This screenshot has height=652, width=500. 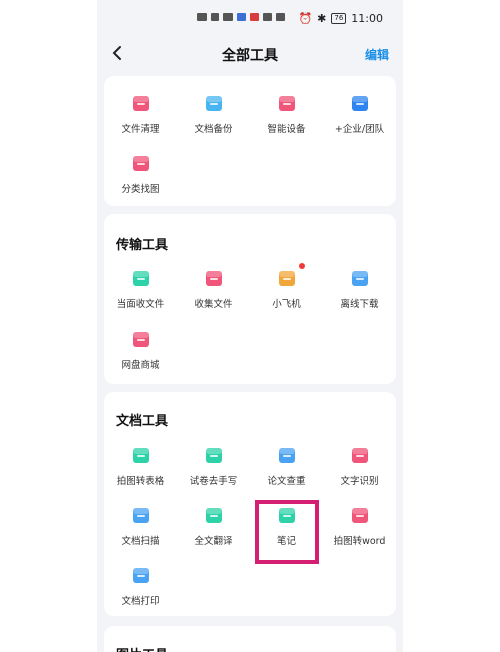 I want to click on section-title-transfer: 传输工具, so click(x=142, y=245).